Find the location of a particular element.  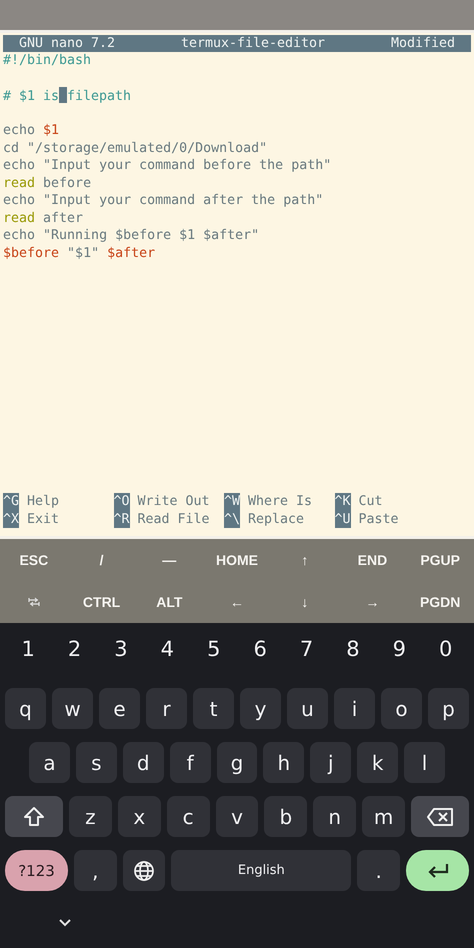

file-name: termux-file-editor is located at coordinates (253, 43).